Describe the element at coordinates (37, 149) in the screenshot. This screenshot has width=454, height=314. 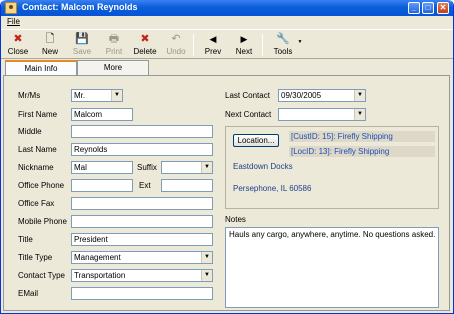
I see `last-name-label: Last Name` at that location.